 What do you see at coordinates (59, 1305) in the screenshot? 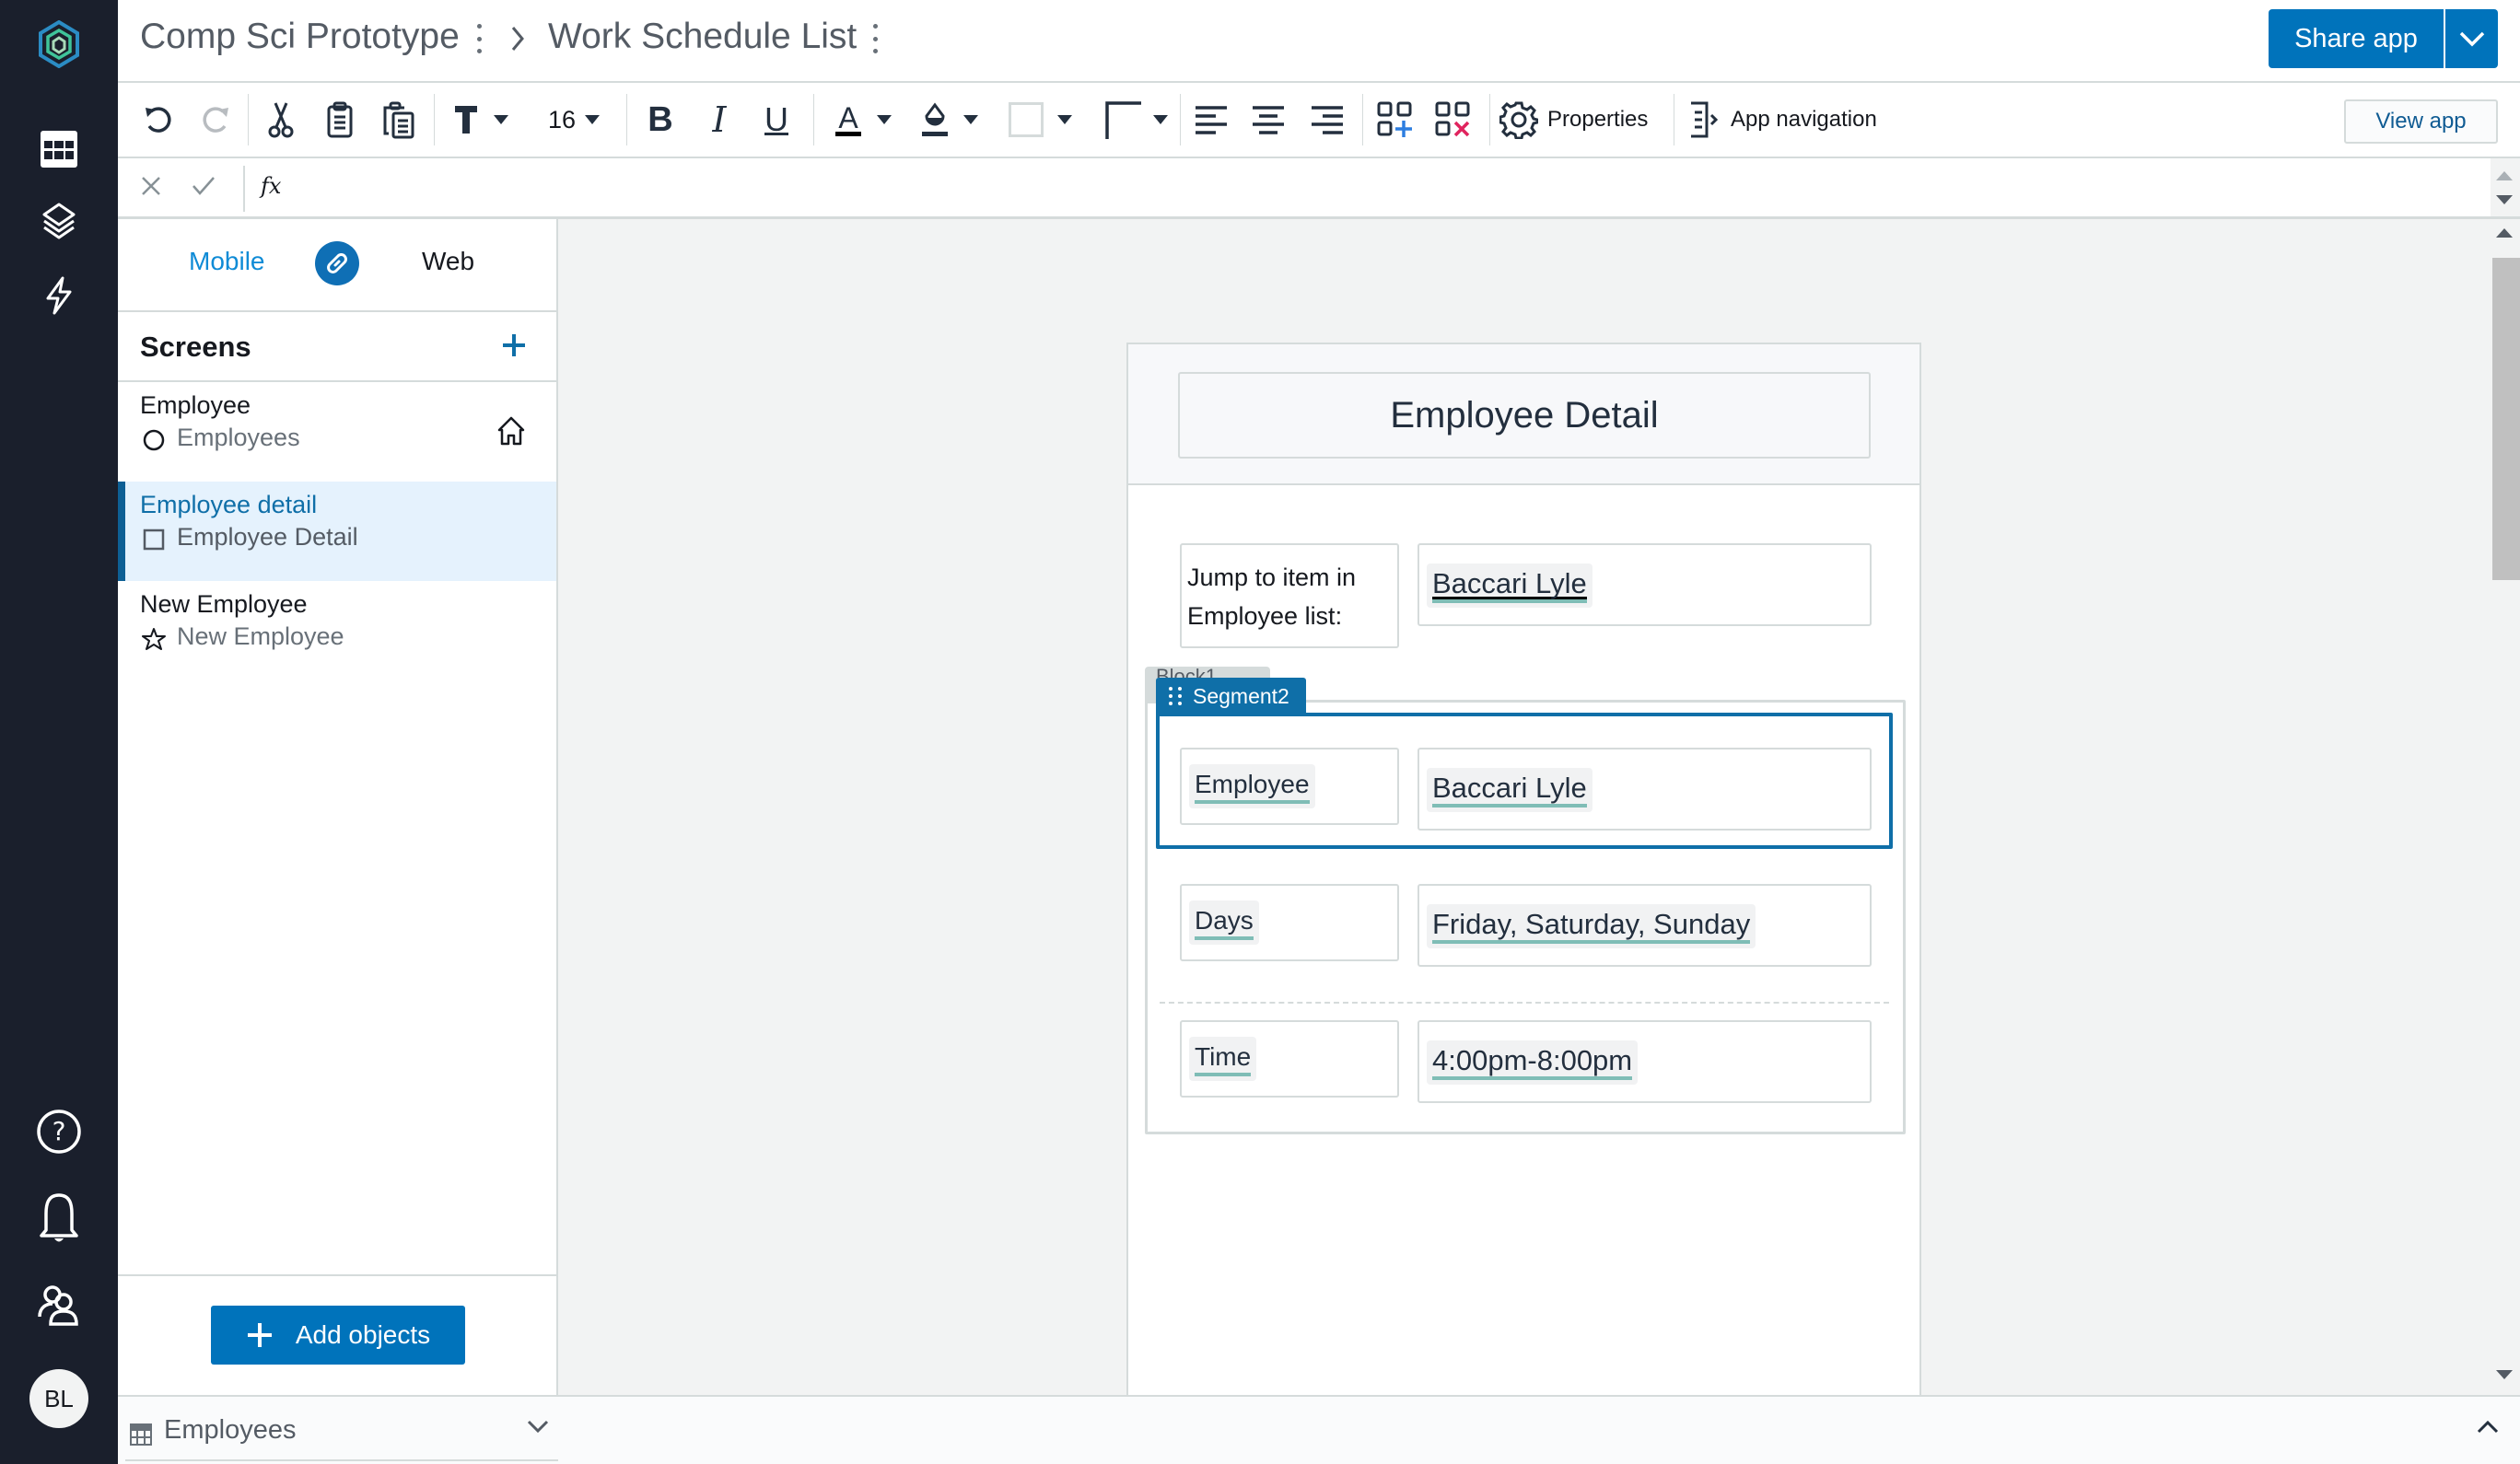
I see `users-icon` at bounding box center [59, 1305].